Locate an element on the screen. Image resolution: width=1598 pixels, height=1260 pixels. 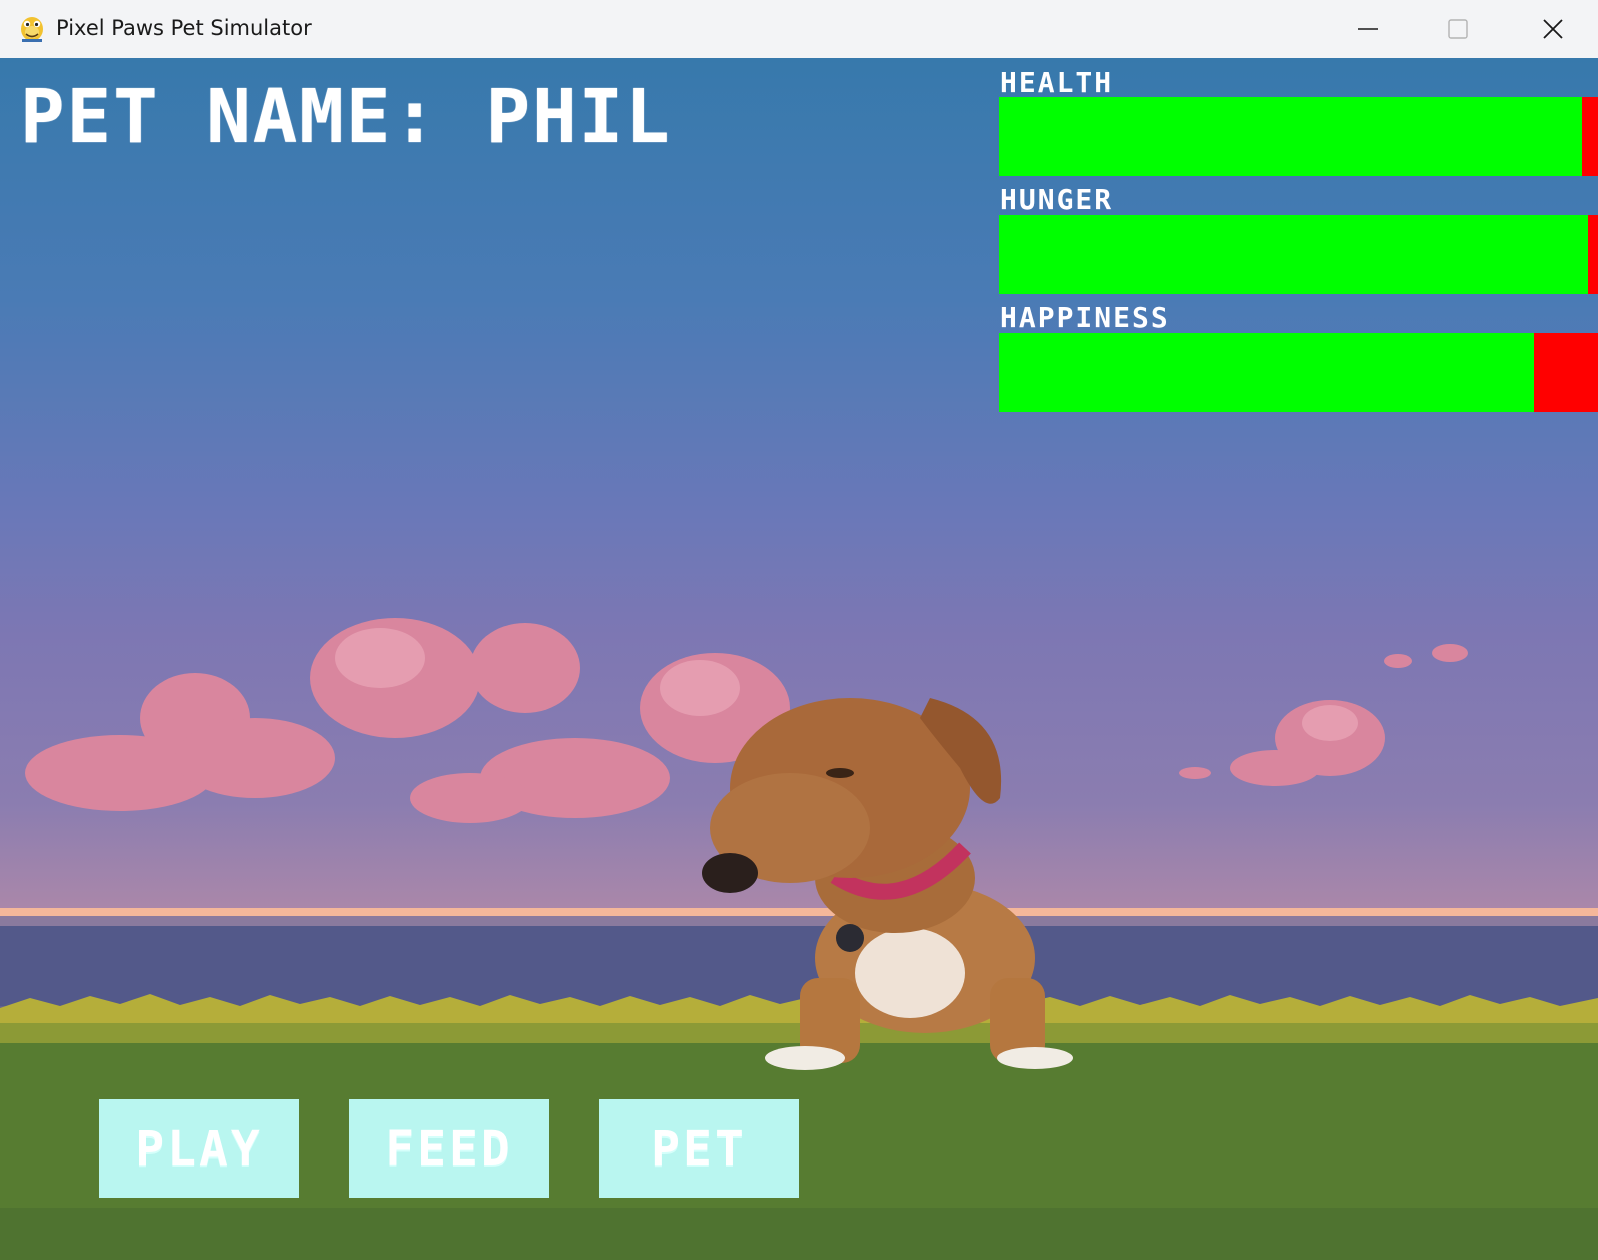
minimize-button is located at coordinates (1368, 29).